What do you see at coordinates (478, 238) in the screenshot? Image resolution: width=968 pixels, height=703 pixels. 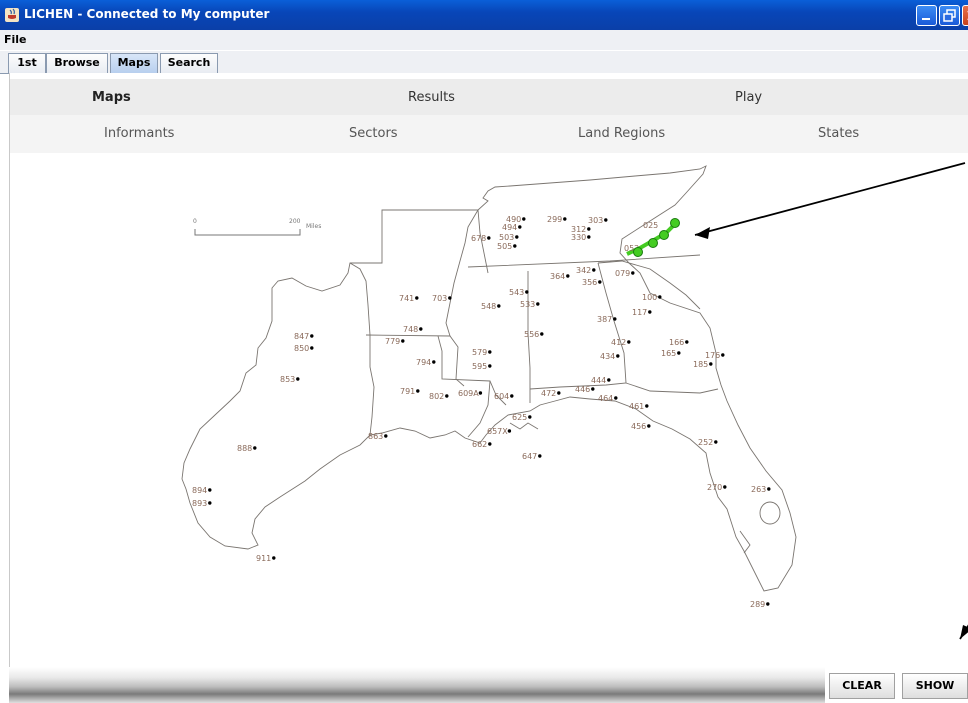 I see `point-label-678: 678` at bounding box center [478, 238].